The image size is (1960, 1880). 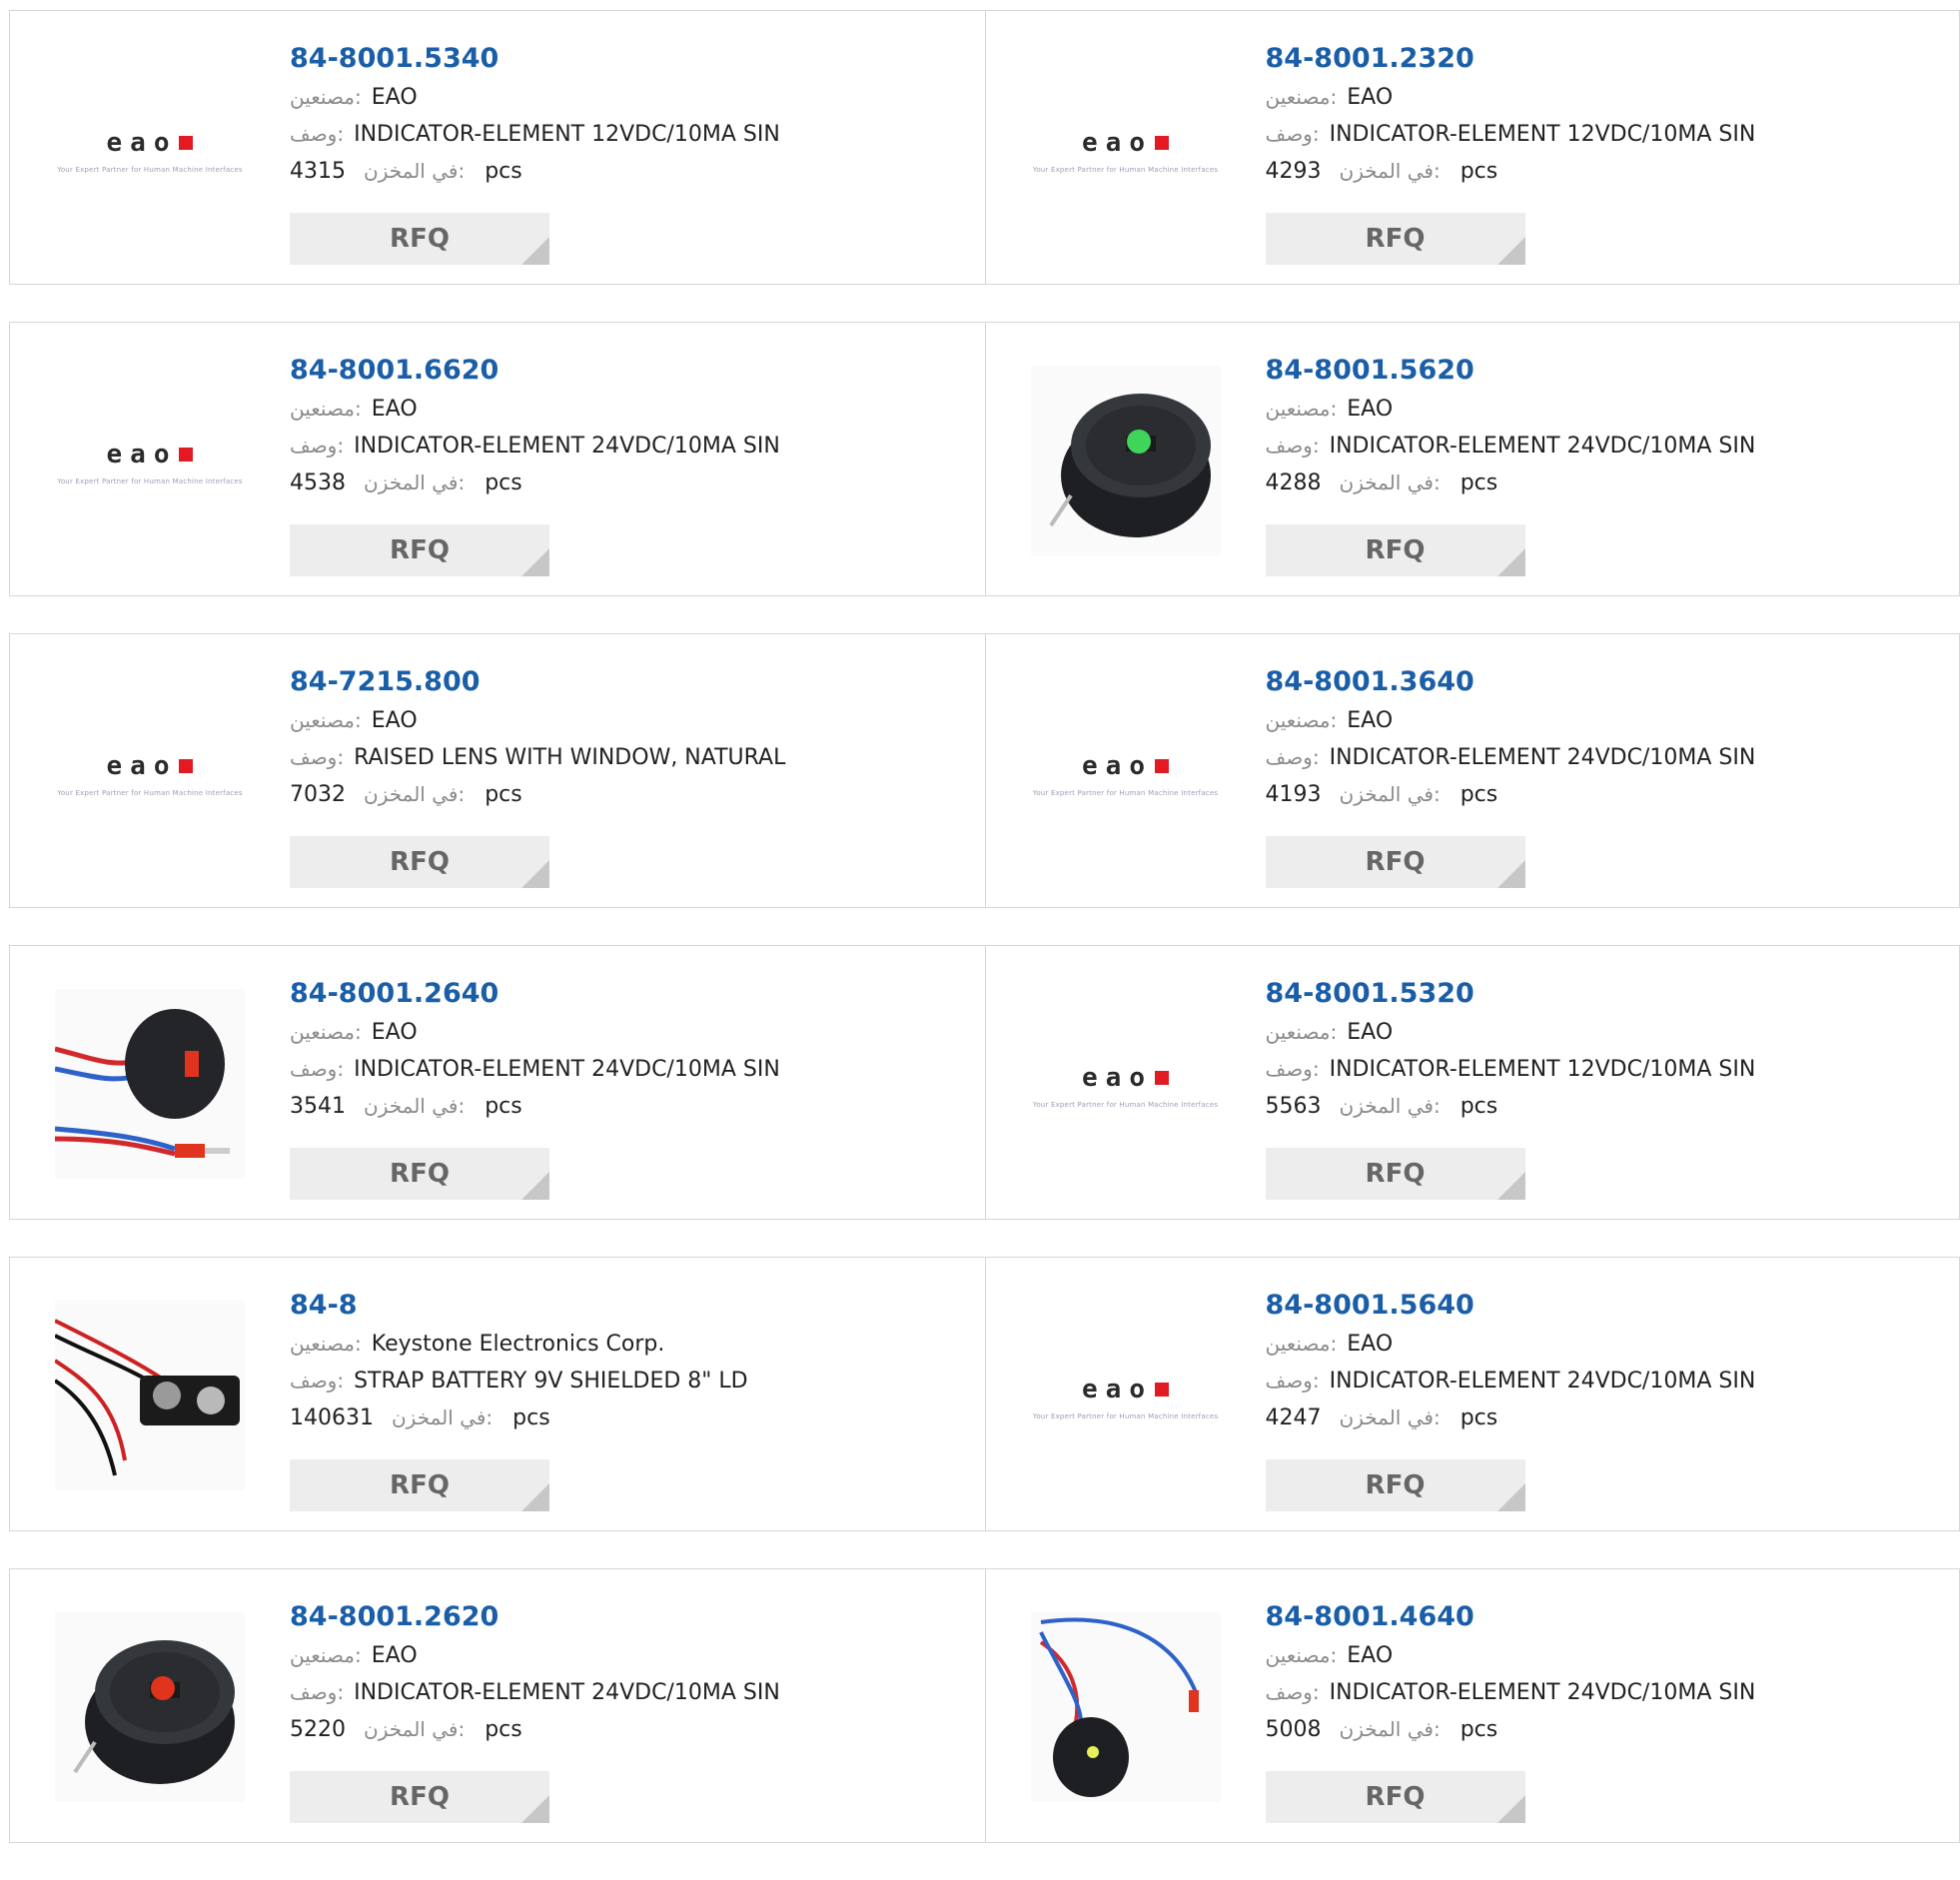 What do you see at coordinates (537, 757) in the screenshot?
I see `description-line: وصف:RAISED LENS WITH WINDOW, NATURAL` at bounding box center [537, 757].